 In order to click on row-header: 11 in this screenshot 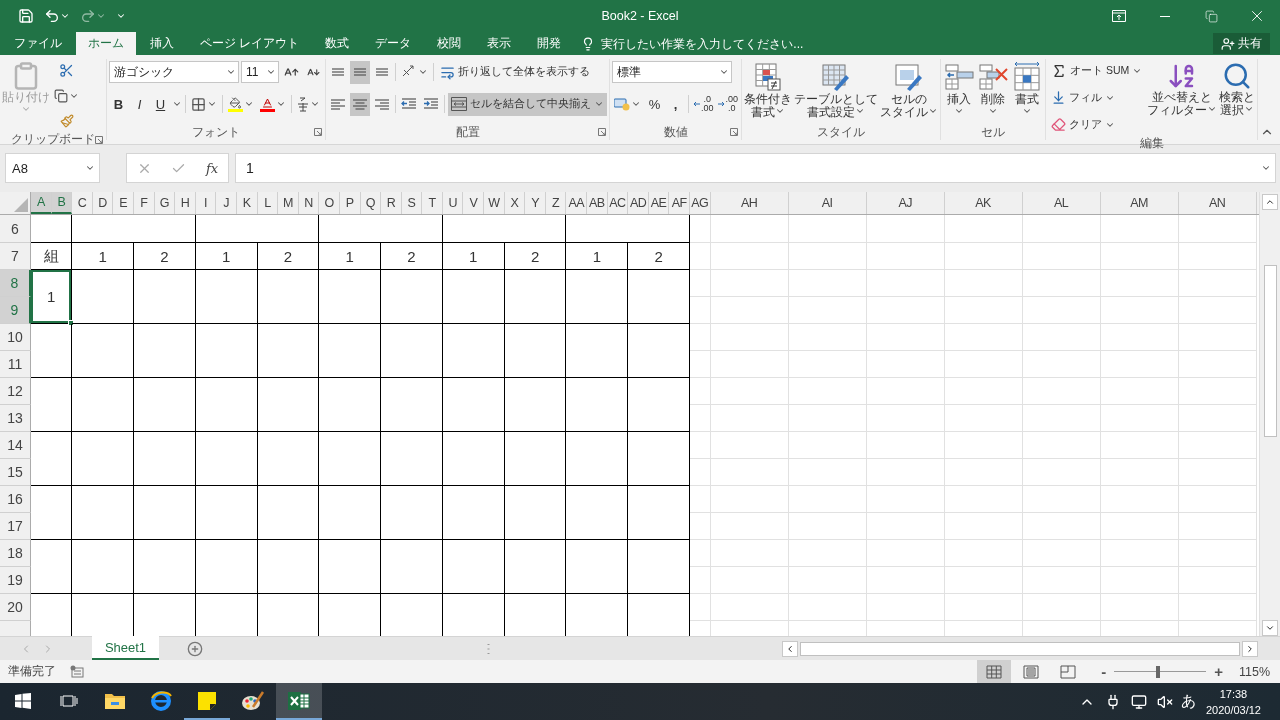, I will do `click(15, 364)`.